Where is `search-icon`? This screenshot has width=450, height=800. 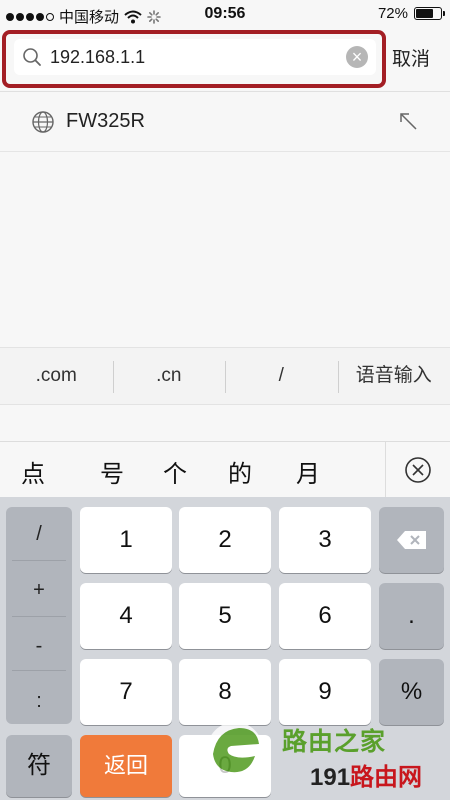 search-icon is located at coordinates (32, 57).